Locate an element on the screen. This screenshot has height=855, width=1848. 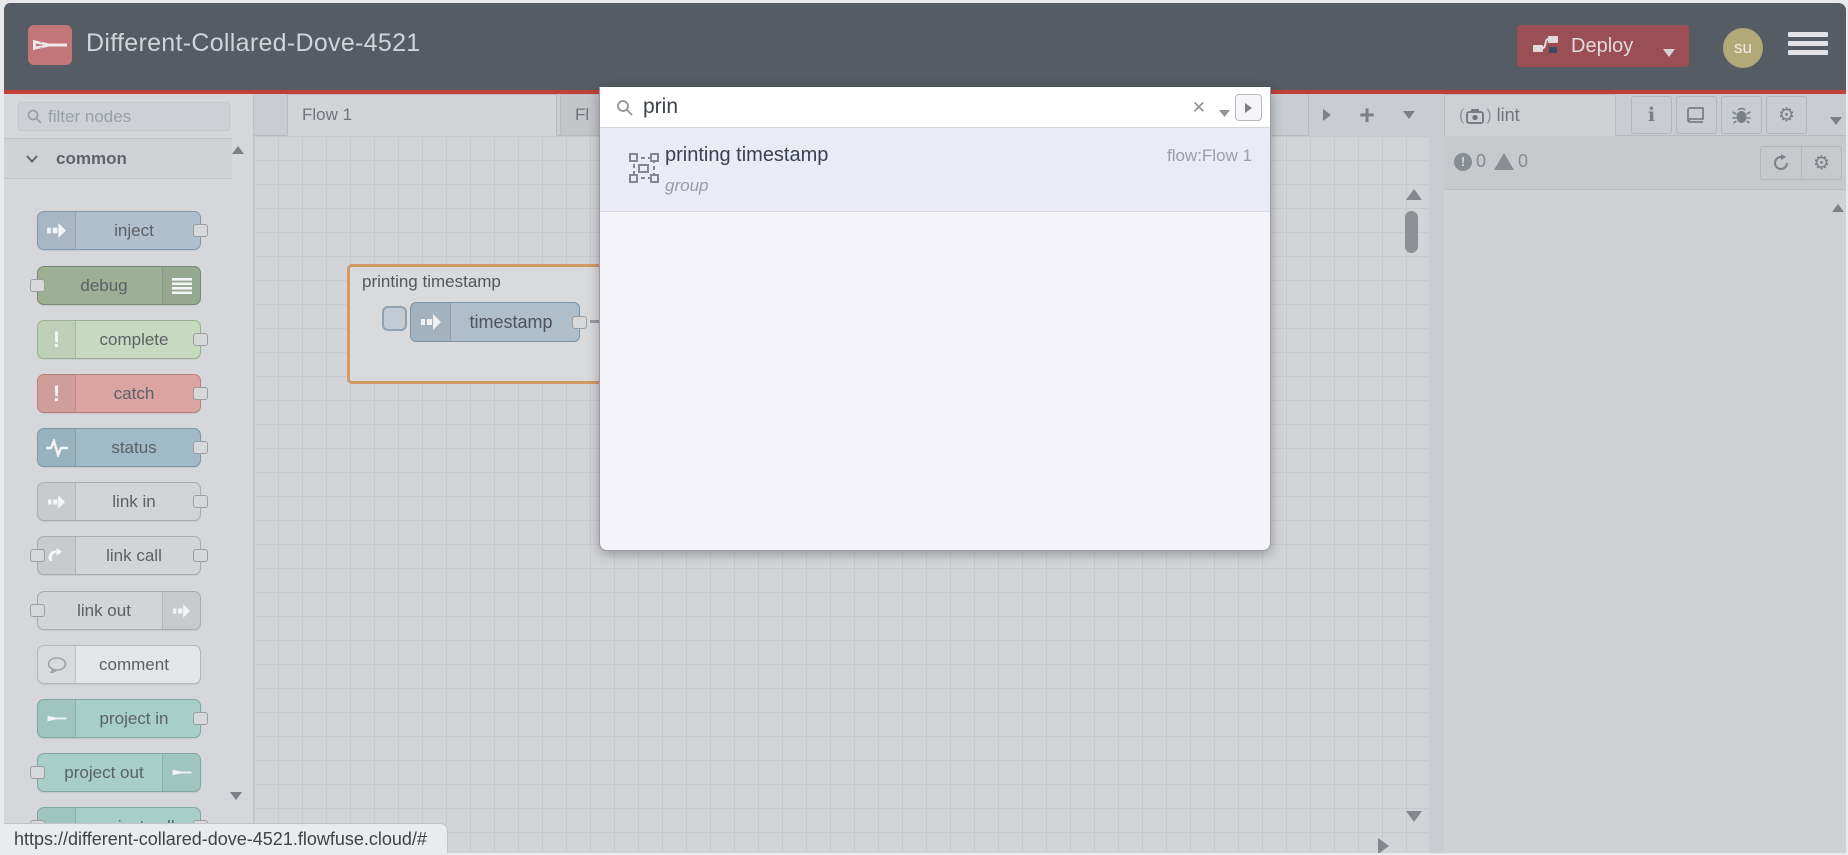
tab-flow-1: Flow 1 is located at coordinates (422, 115).